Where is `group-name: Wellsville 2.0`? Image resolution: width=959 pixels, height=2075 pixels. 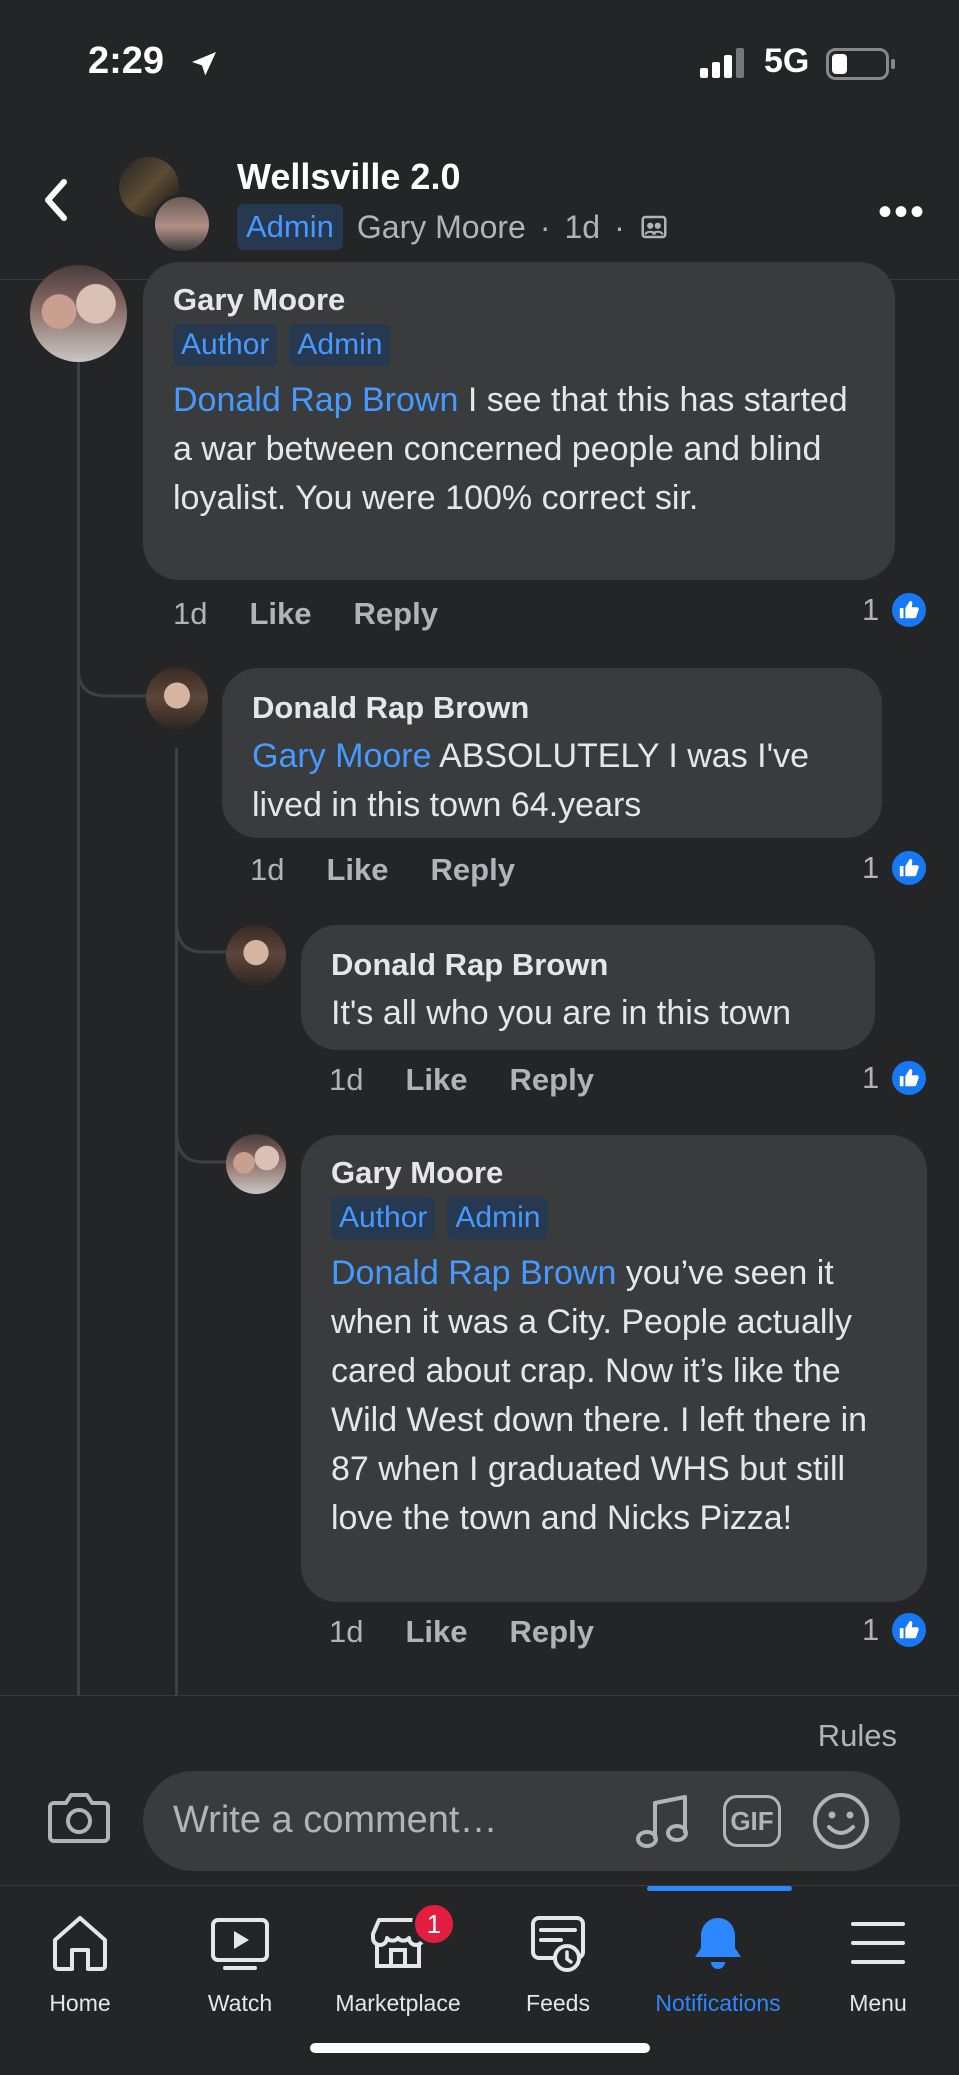
group-name: Wellsville 2.0 is located at coordinates (348, 177).